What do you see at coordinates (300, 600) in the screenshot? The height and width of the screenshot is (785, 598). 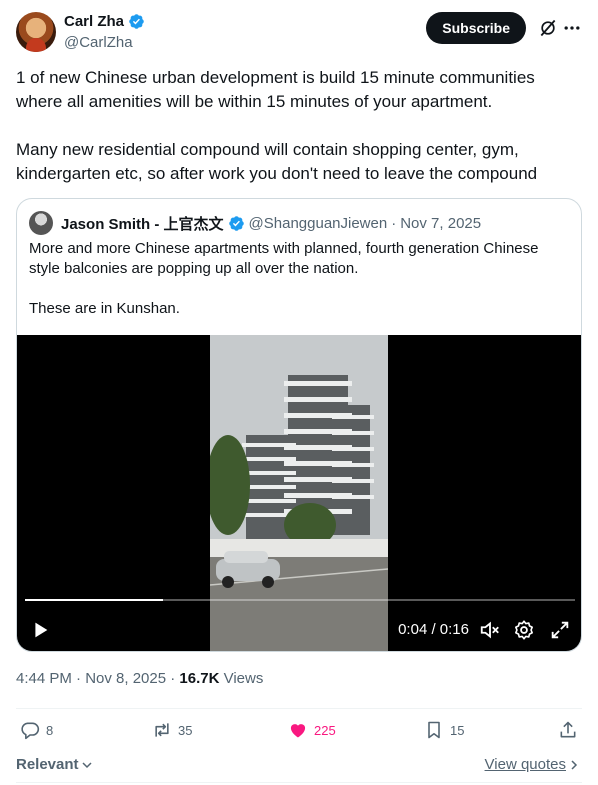 I see `video-progress-bar` at bounding box center [300, 600].